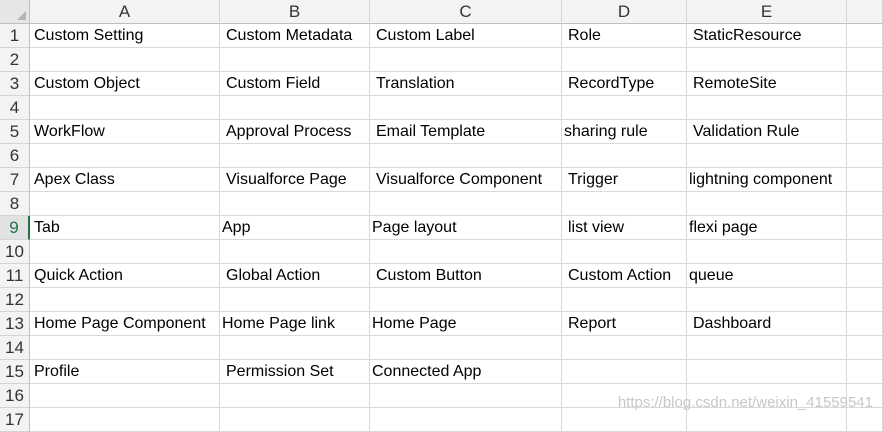  I want to click on cell-c1: Custom Label, so click(466, 36).